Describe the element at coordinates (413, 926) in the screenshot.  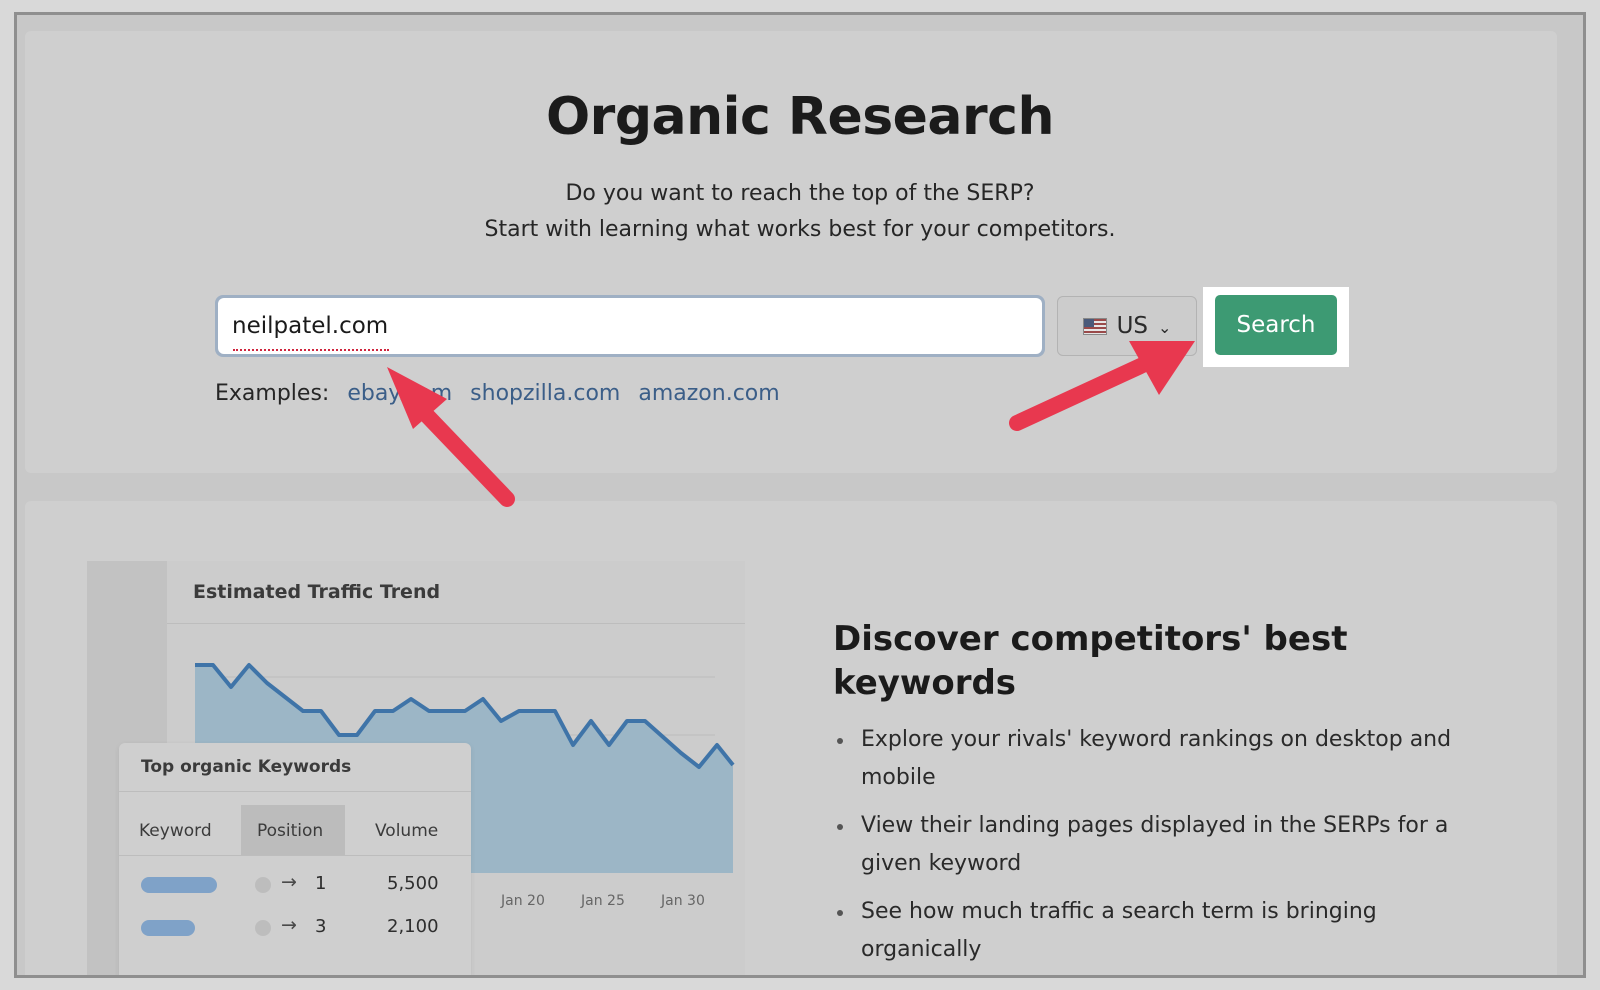
I see `row-volume: 2,100` at that location.